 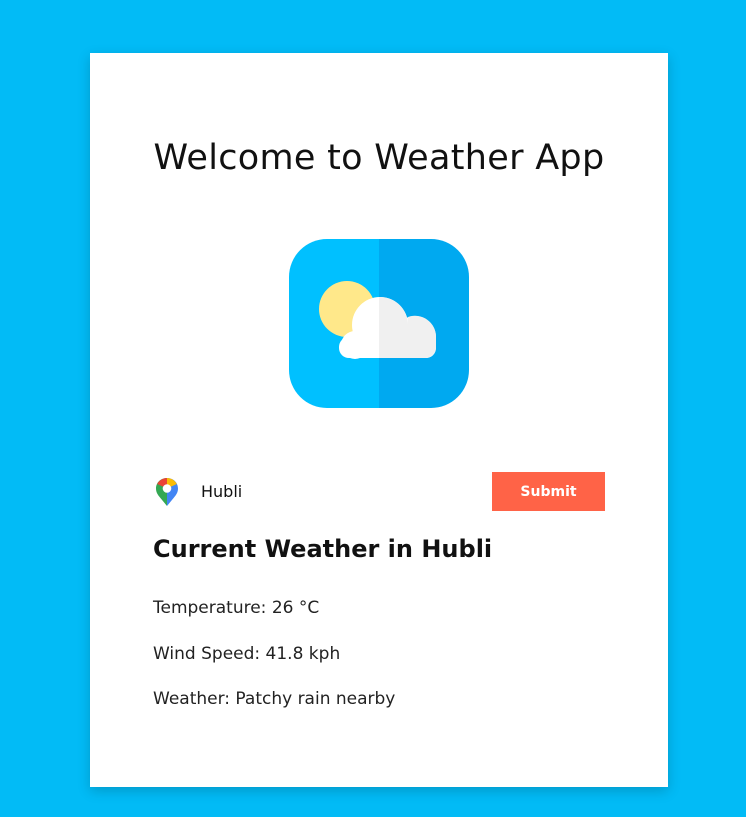 What do you see at coordinates (167, 492) in the screenshot?
I see `map-pin-icon` at bounding box center [167, 492].